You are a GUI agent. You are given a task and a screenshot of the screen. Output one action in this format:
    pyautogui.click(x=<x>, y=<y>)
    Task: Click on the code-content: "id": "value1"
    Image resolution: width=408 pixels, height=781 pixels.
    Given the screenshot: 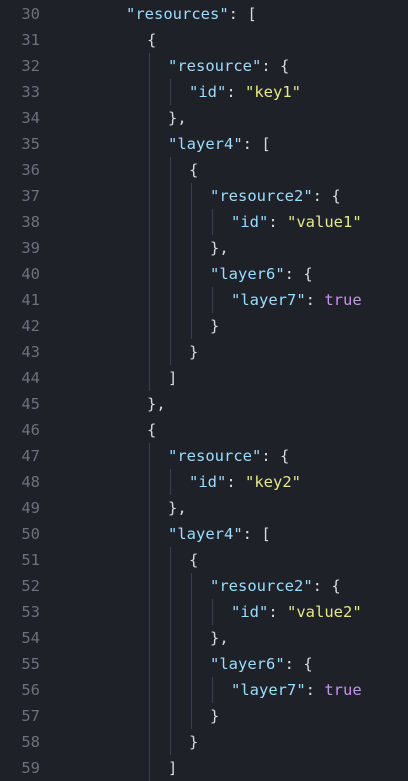 What is the action you would take?
    pyautogui.click(x=296, y=222)
    